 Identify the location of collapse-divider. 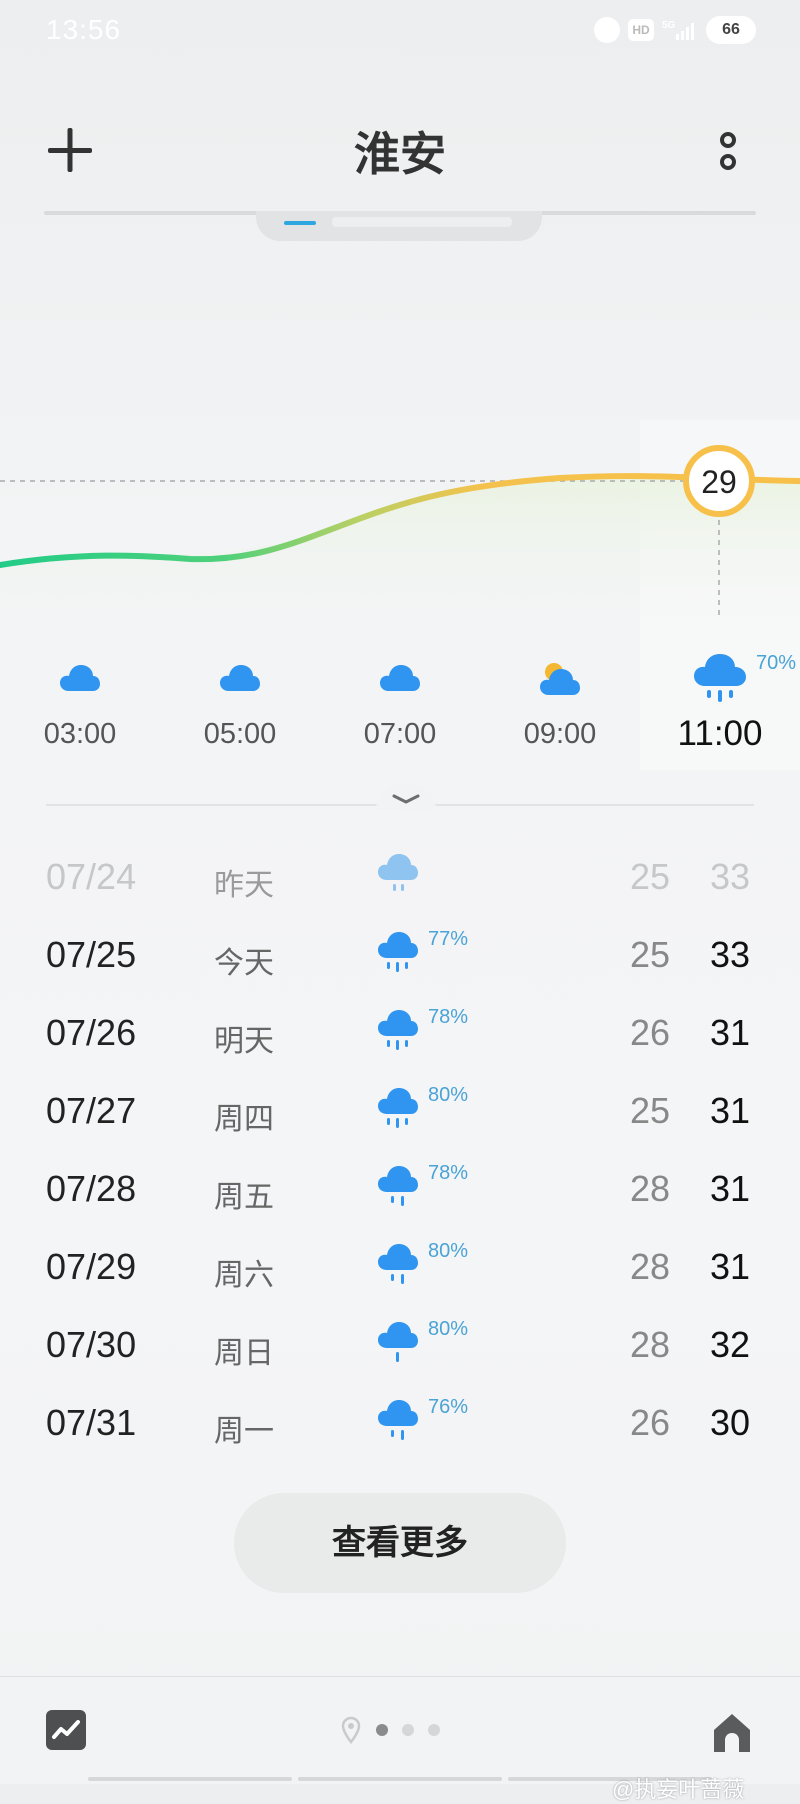
(400, 799).